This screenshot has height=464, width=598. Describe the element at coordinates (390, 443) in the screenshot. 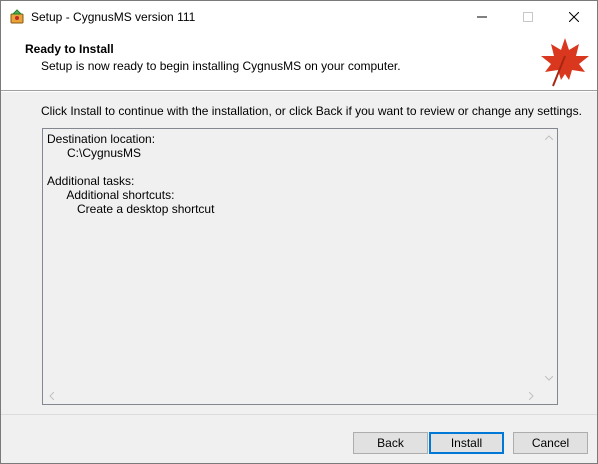

I see `back-button: Back` at that location.